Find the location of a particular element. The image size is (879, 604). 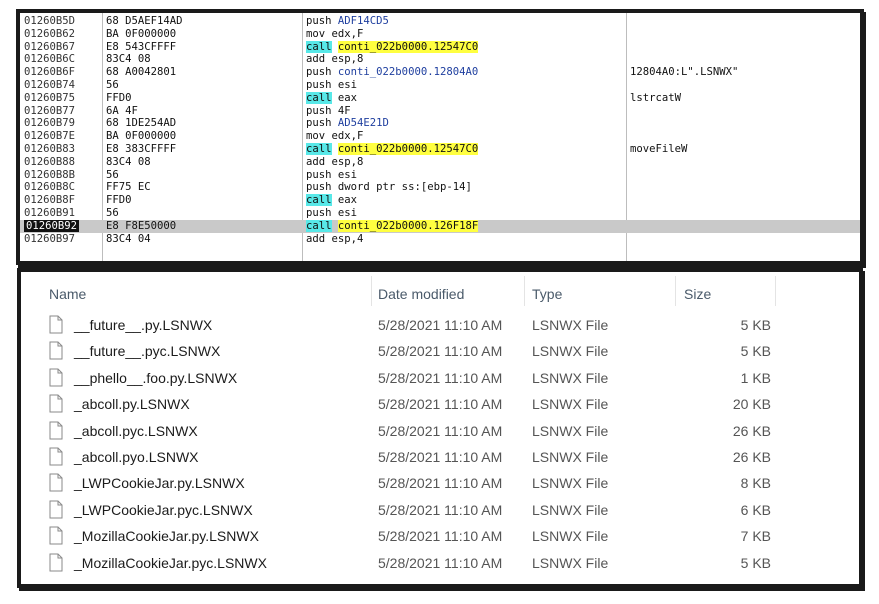

instruction-address: 01260B88 is located at coordinates (62, 162).